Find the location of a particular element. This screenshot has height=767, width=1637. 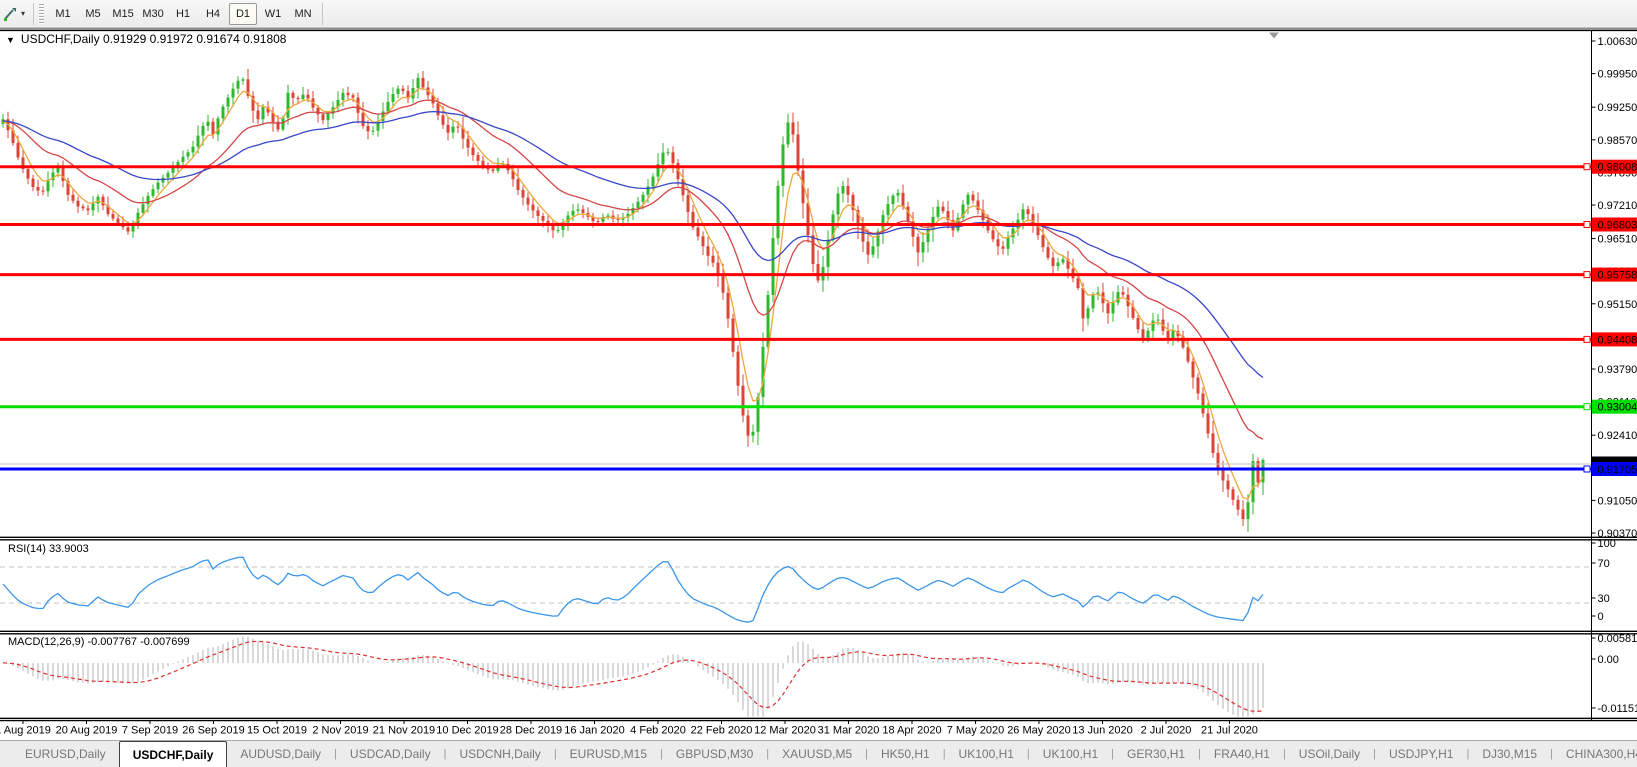

timeframe-button-W1: W1 is located at coordinates (273, 14).